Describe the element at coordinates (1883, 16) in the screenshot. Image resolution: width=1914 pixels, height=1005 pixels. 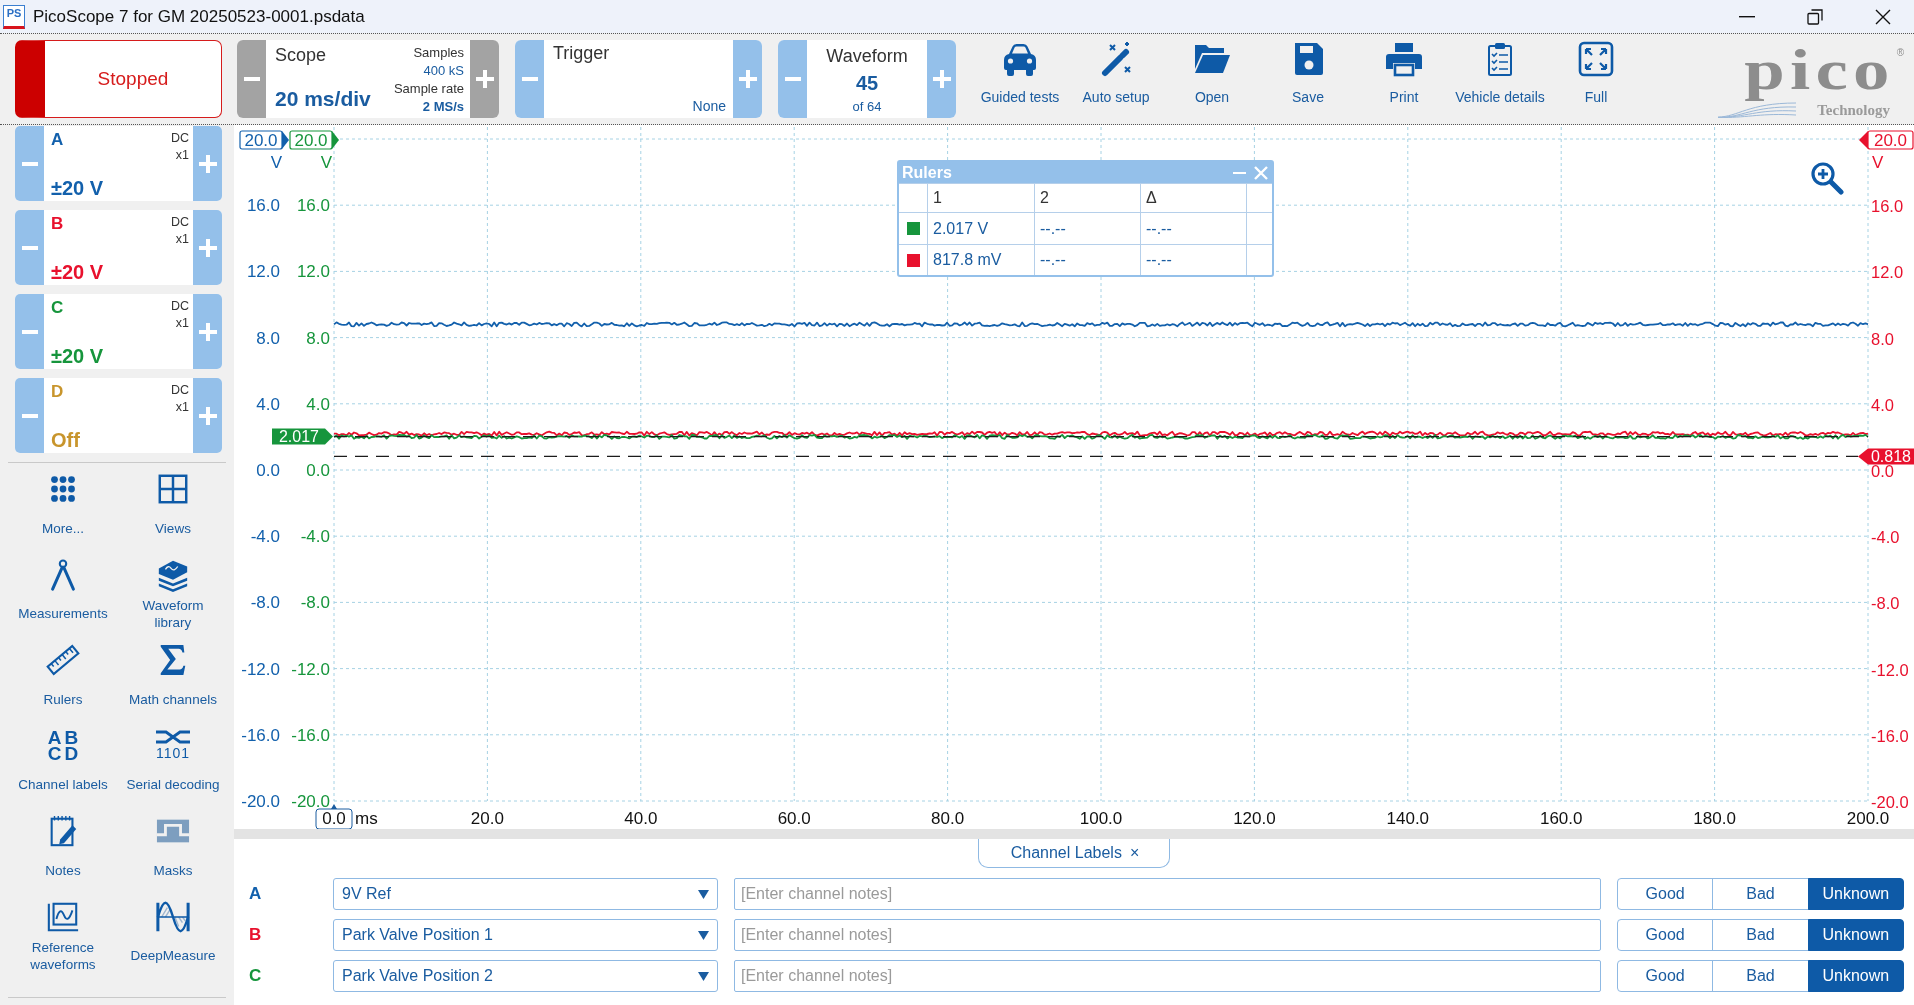
I see `close-icon` at that location.